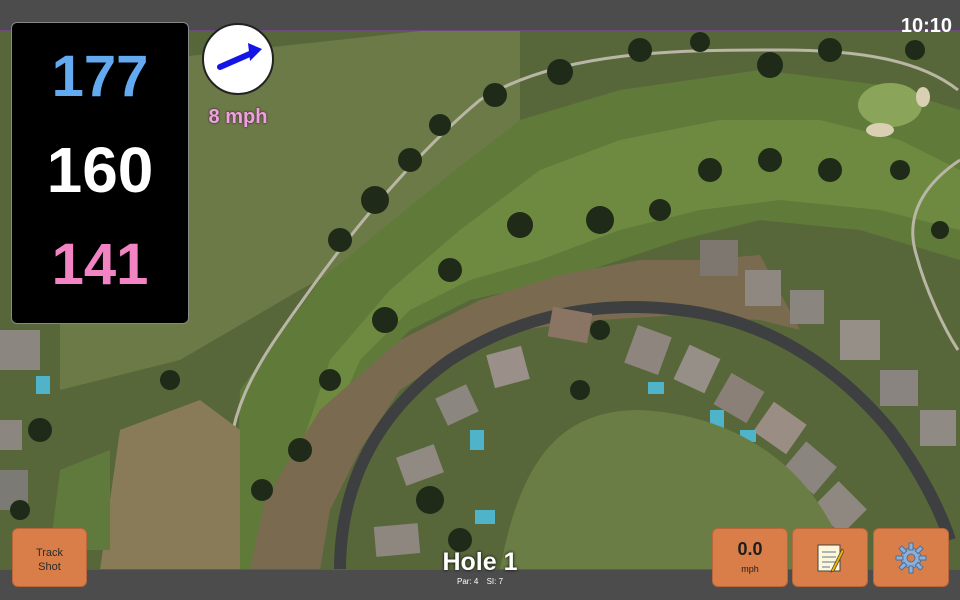  I want to click on notepad-icon, so click(830, 558).